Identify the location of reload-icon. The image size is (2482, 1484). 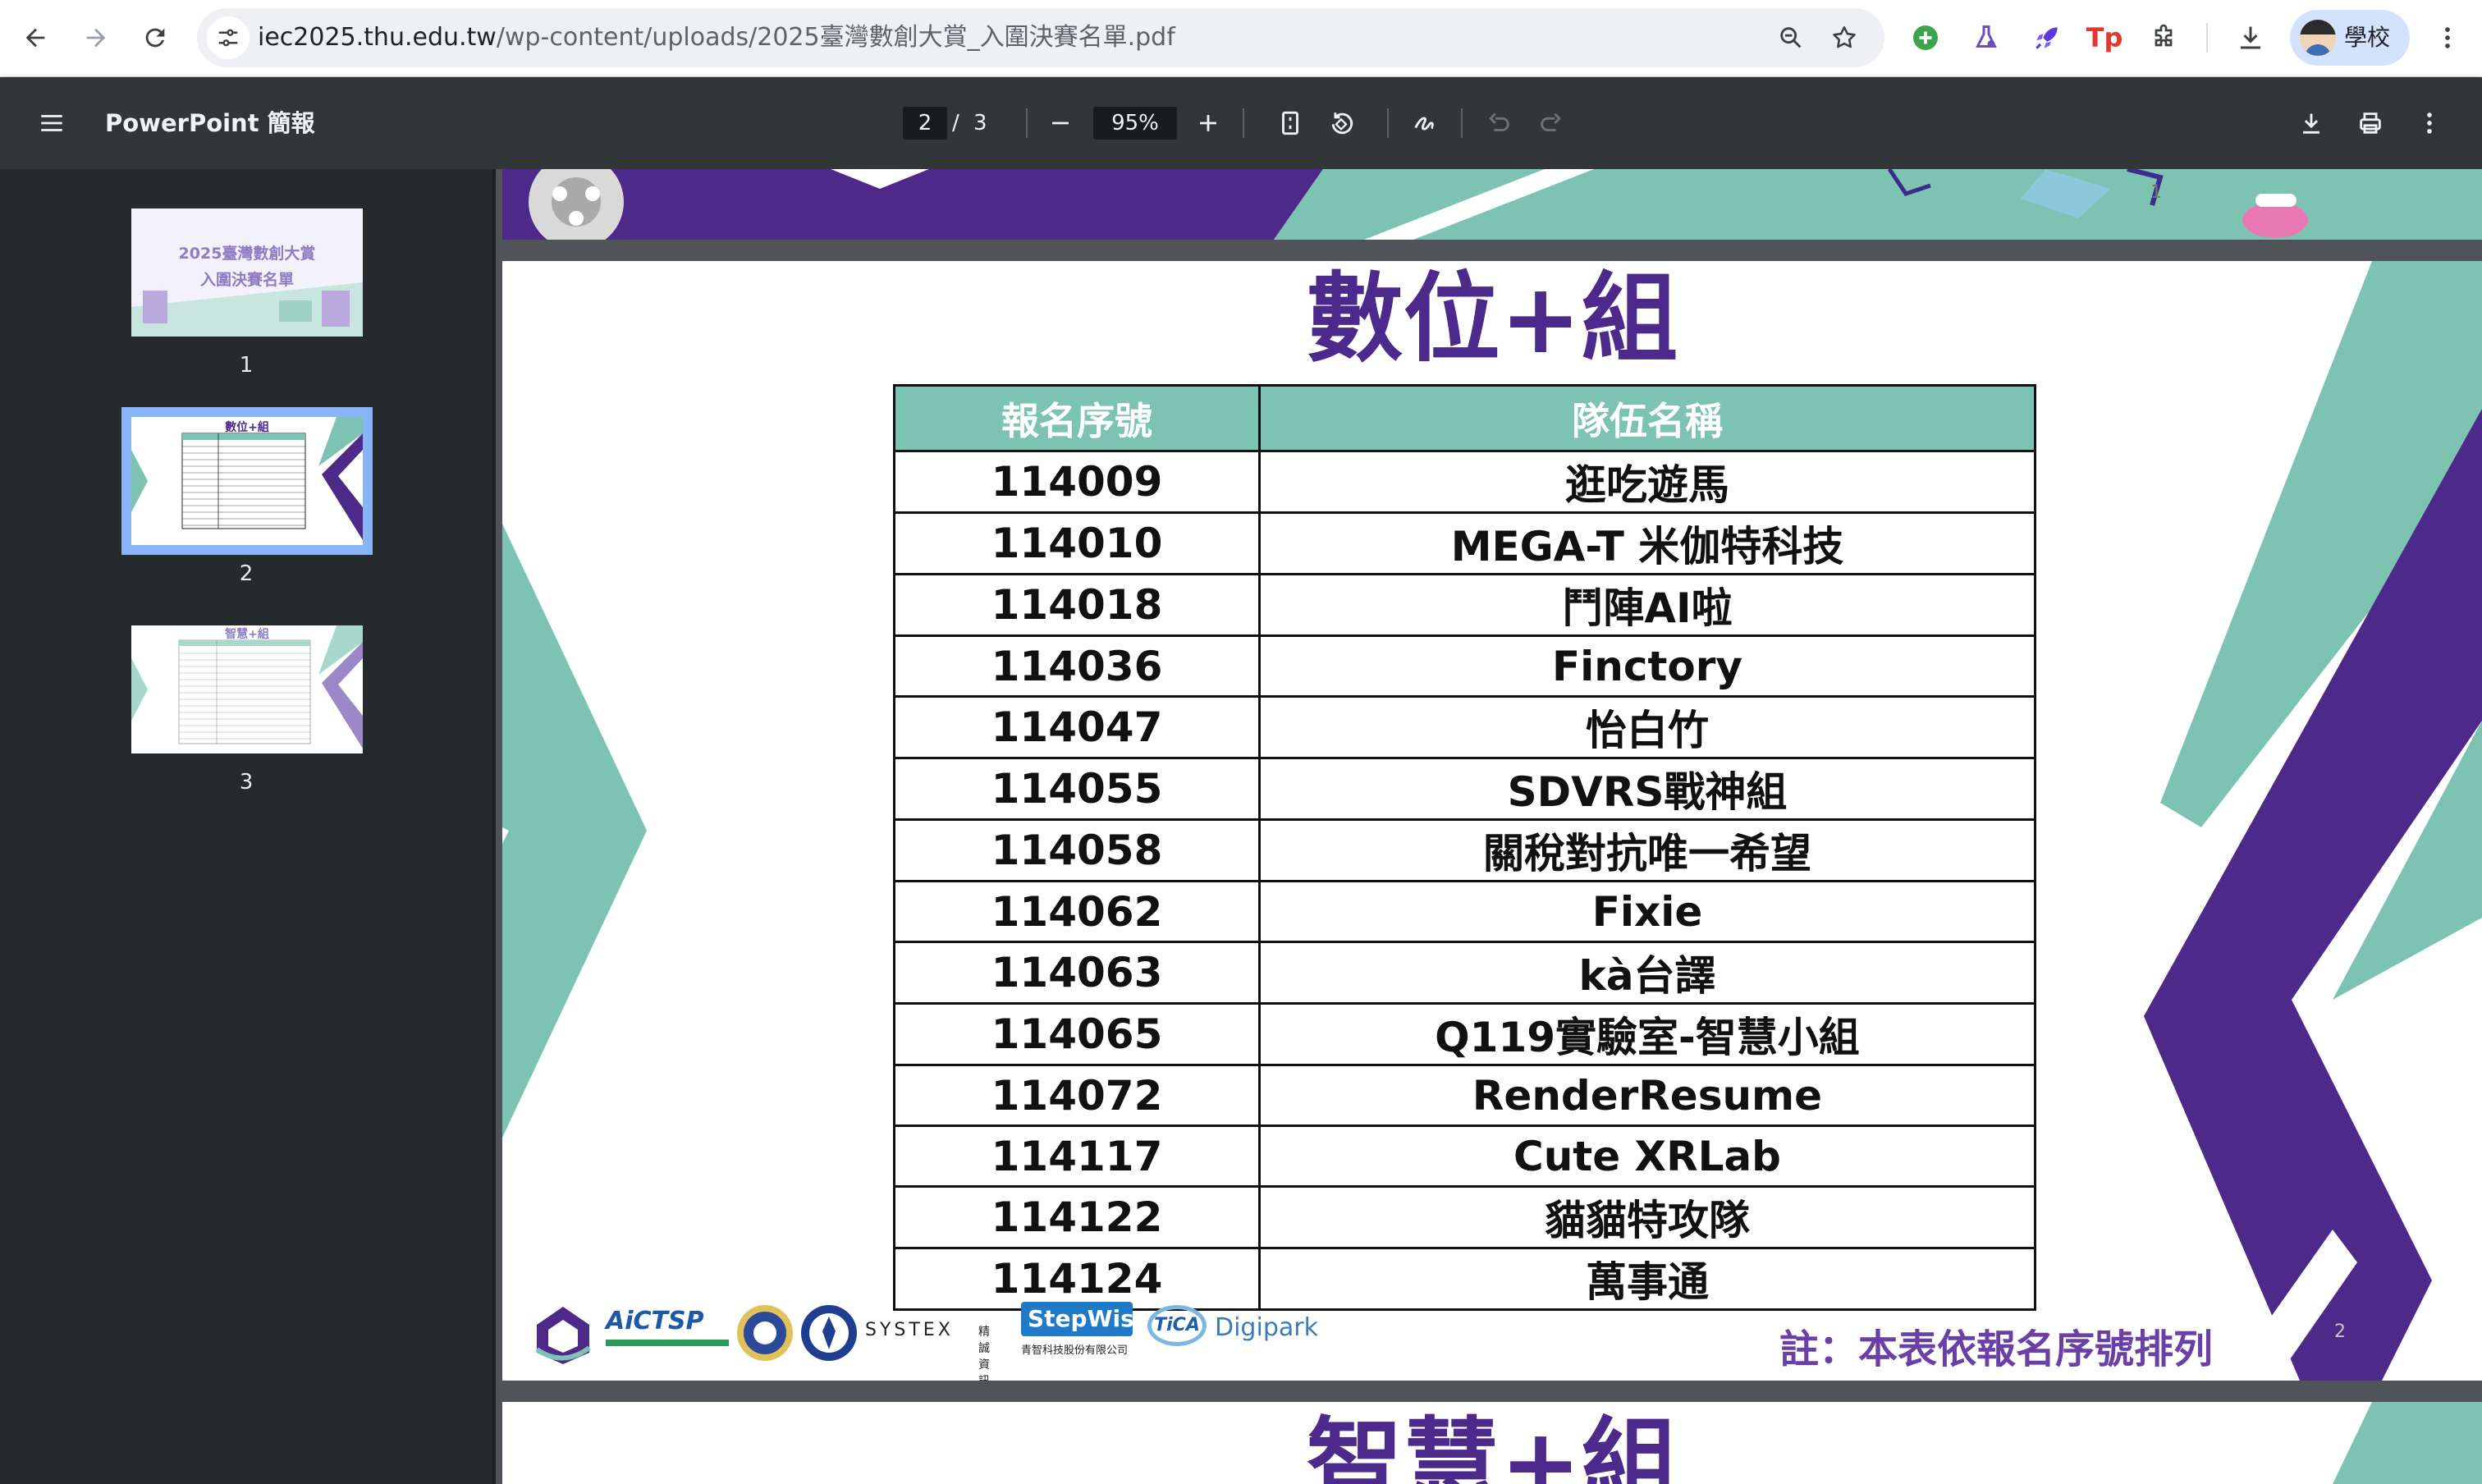
(155, 38).